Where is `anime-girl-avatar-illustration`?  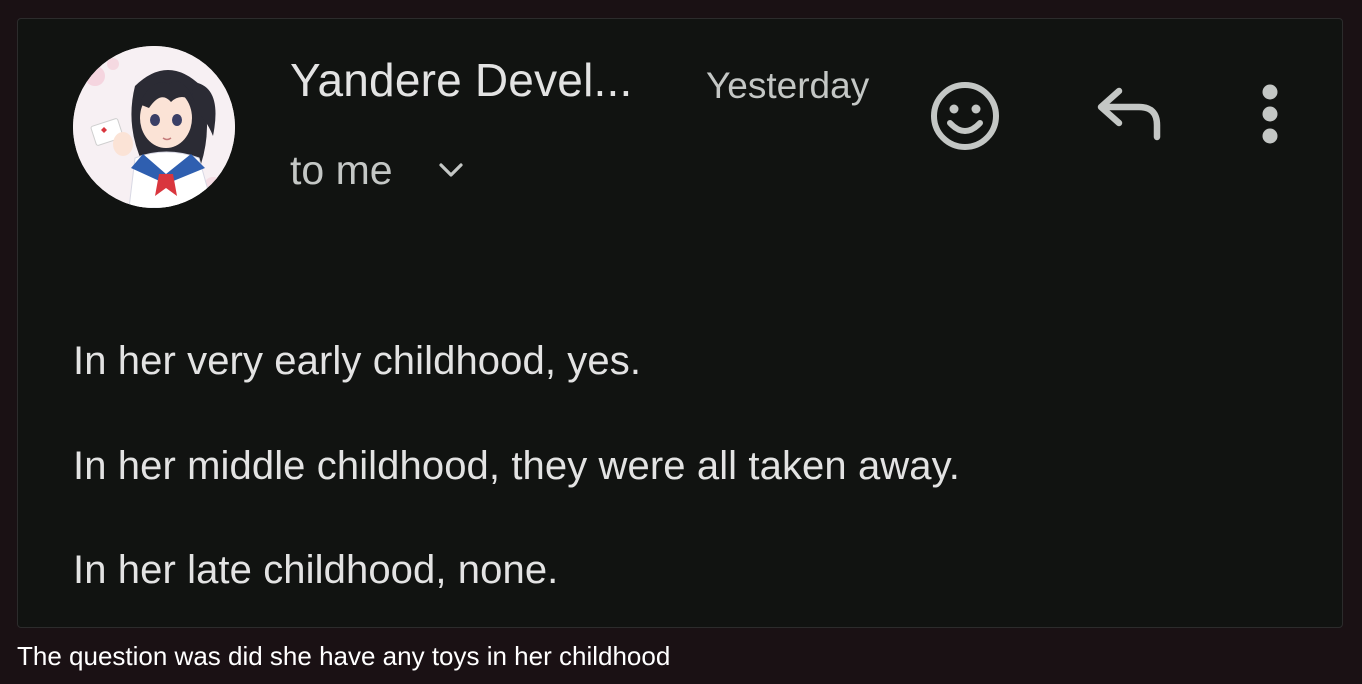 anime-girl-avatar-illustration is located at coordinates (154, 127).